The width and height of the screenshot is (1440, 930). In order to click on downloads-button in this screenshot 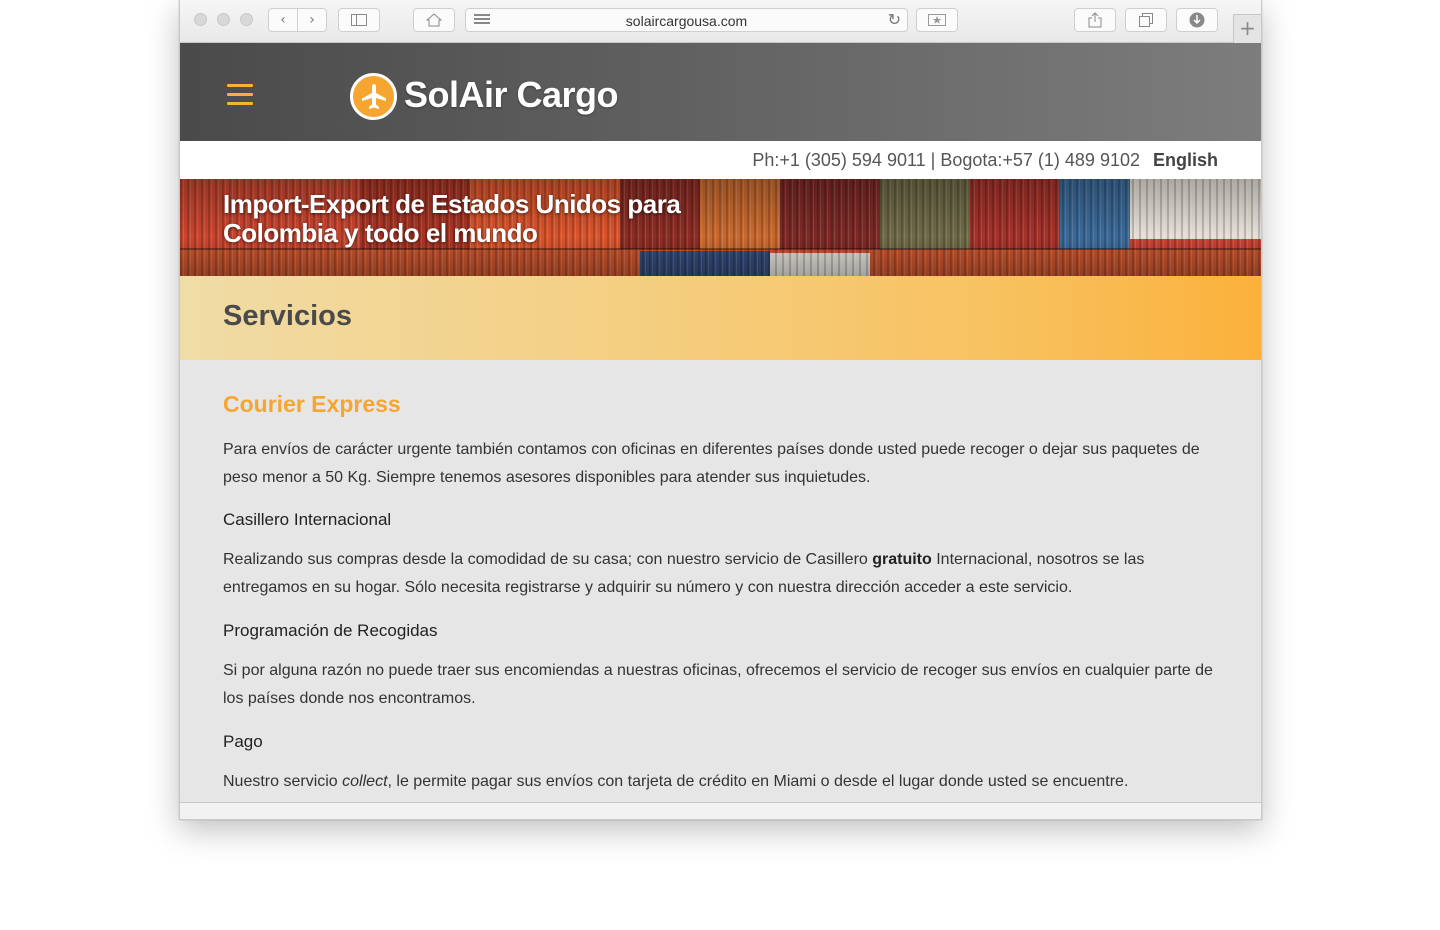, I will do `click(1197, 20)`.